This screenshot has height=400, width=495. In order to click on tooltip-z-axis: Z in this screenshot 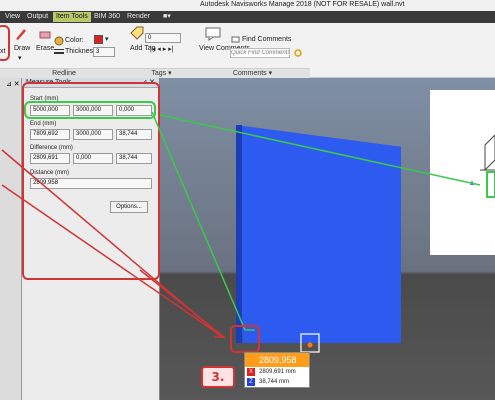, I will do `click(251, 382)`.